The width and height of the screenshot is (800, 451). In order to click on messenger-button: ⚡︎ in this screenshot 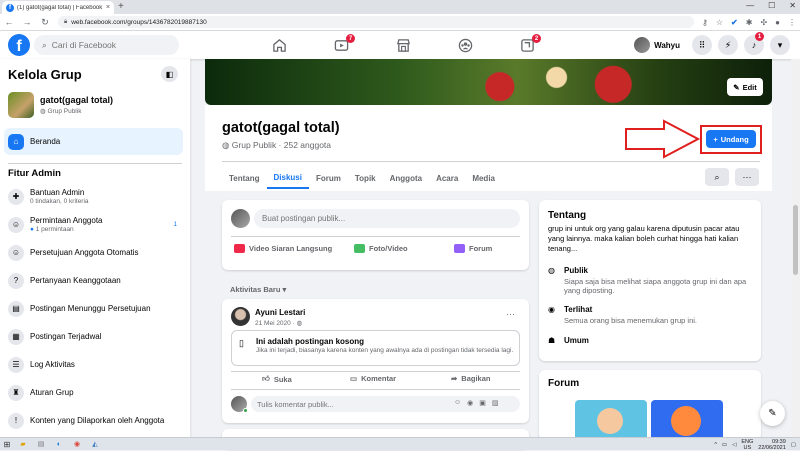, I will do `click(728, 45)`.